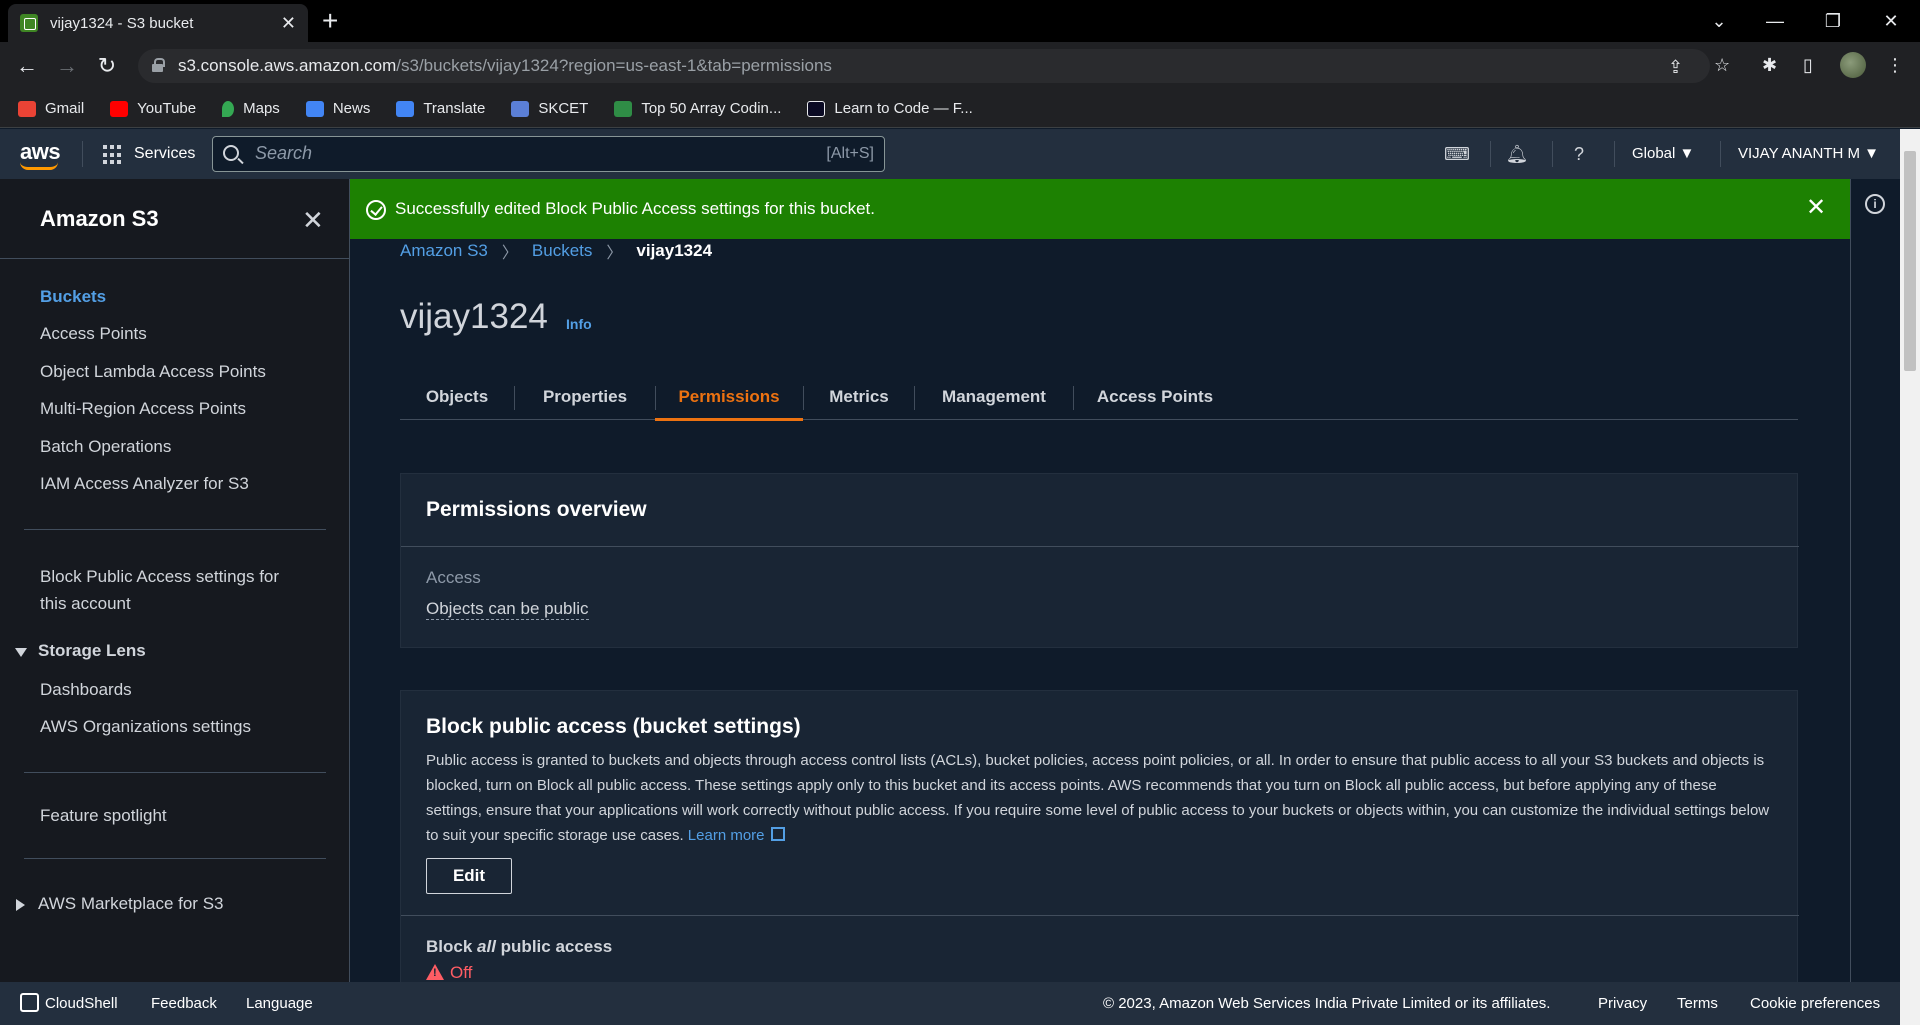 The height and width of the screenshot is (1025, 1920). What do you see at coordinates (143, 409) in the screenshot?
I see `sidebar-item-multi-region: Multi-Region Access Points` at bounding box center [143, 409].